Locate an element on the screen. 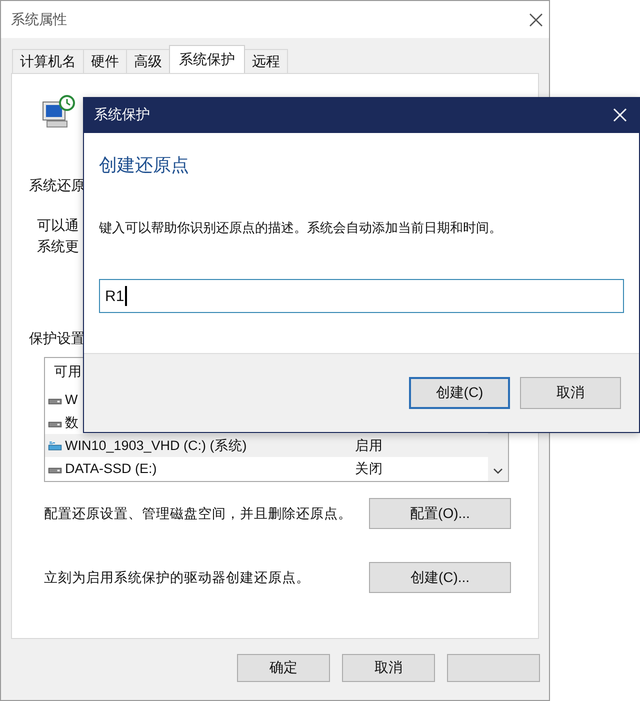  dialog-title: 系统保护 is located at coordinates (122, 115).